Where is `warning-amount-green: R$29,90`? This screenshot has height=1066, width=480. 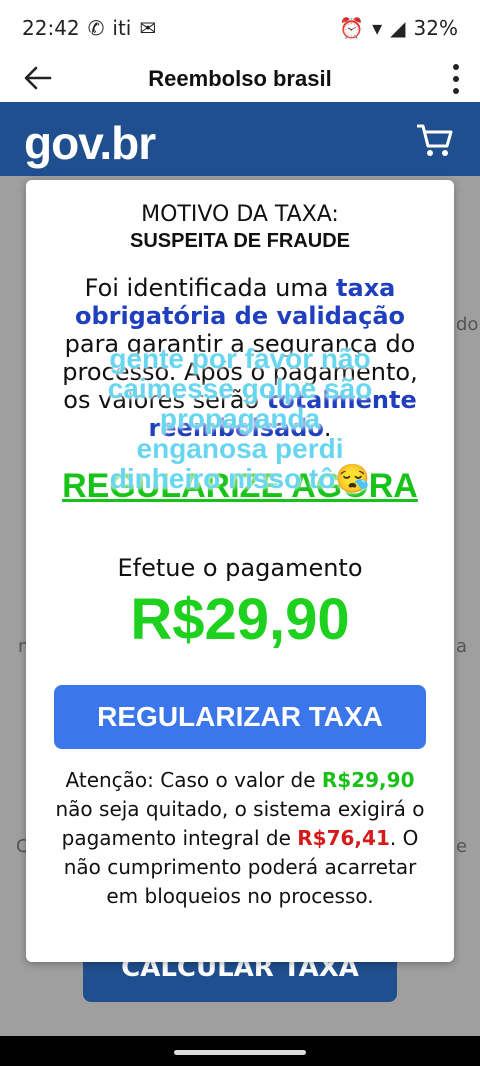 warning-amount-green: R$29,90 is located at coordinates (368, 780).